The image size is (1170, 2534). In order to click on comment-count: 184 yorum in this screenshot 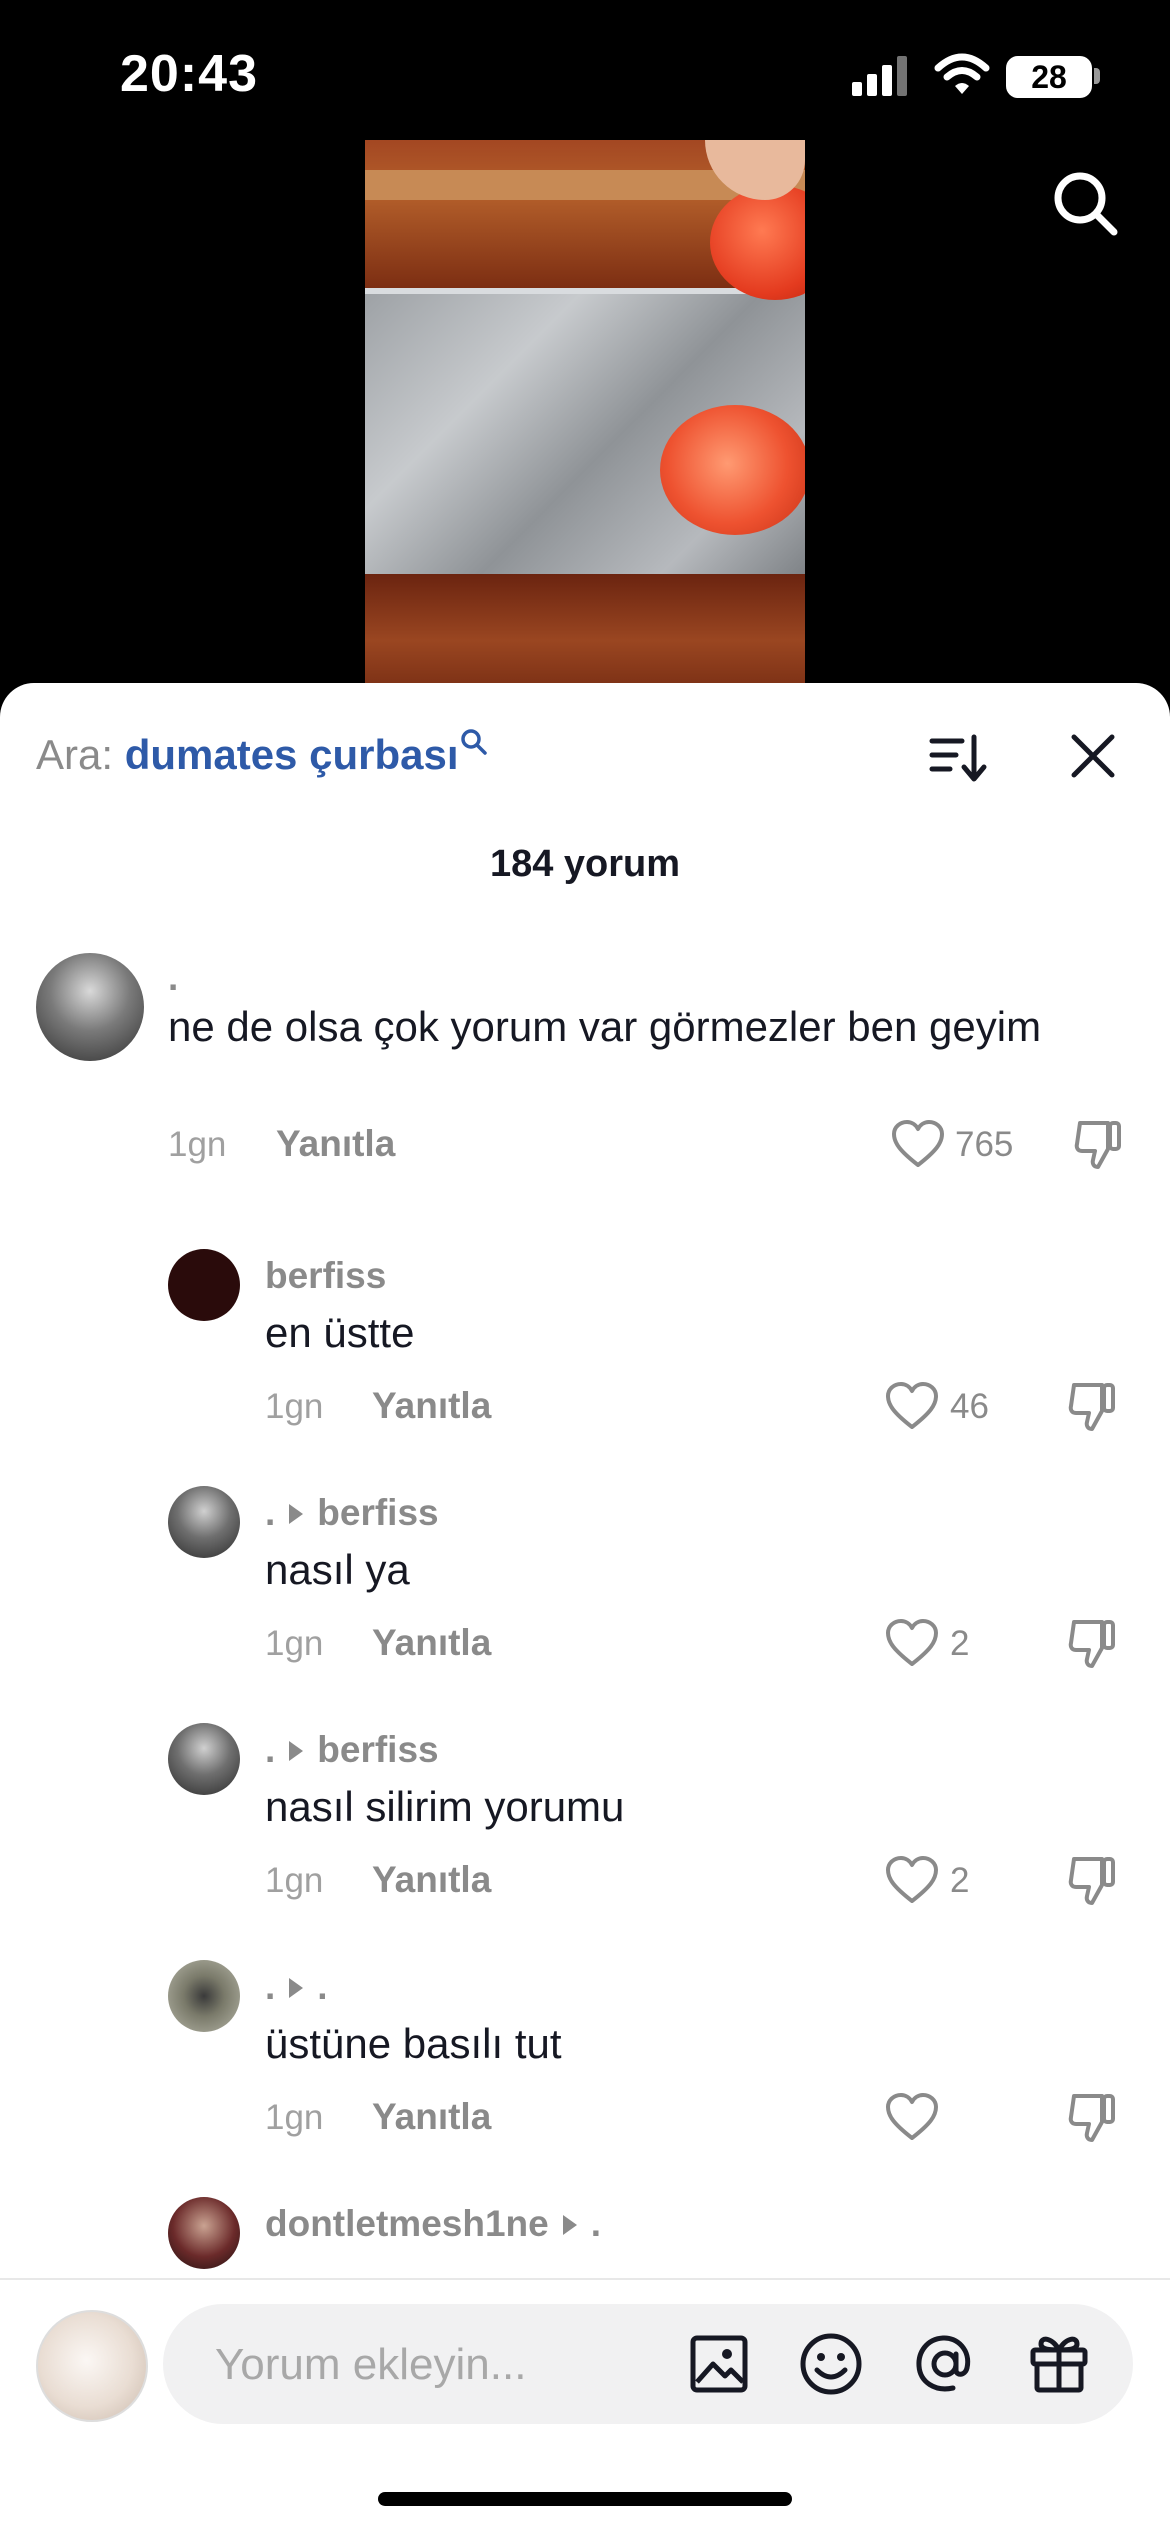, I will do `click(585, 864)`.